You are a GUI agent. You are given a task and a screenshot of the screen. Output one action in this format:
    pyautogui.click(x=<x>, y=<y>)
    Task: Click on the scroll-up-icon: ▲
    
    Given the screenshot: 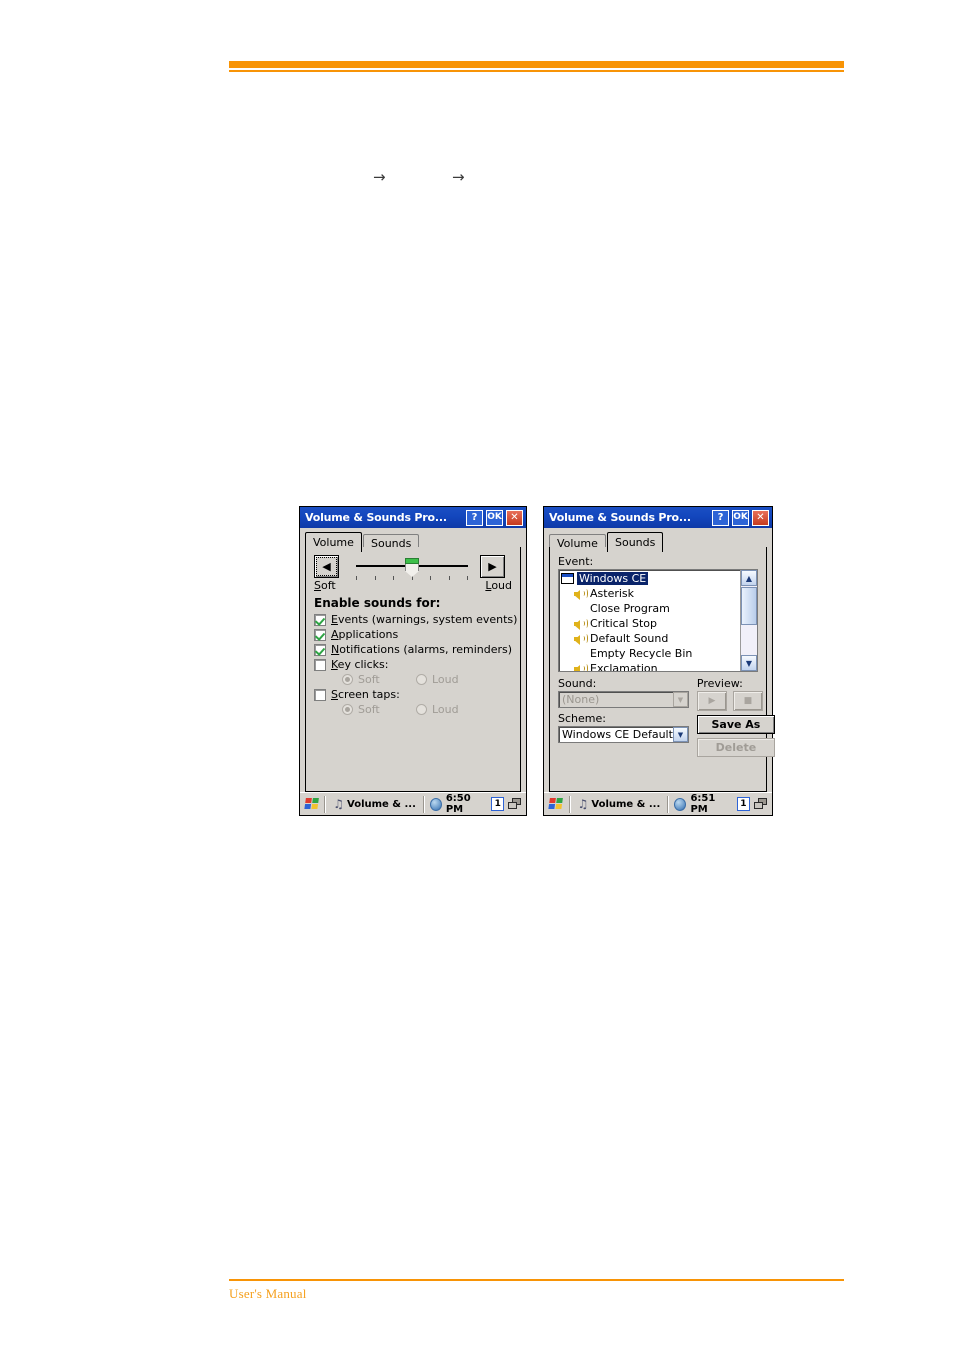 What is the action you would take?
    pyautogui.click(x=749, y=578)
    